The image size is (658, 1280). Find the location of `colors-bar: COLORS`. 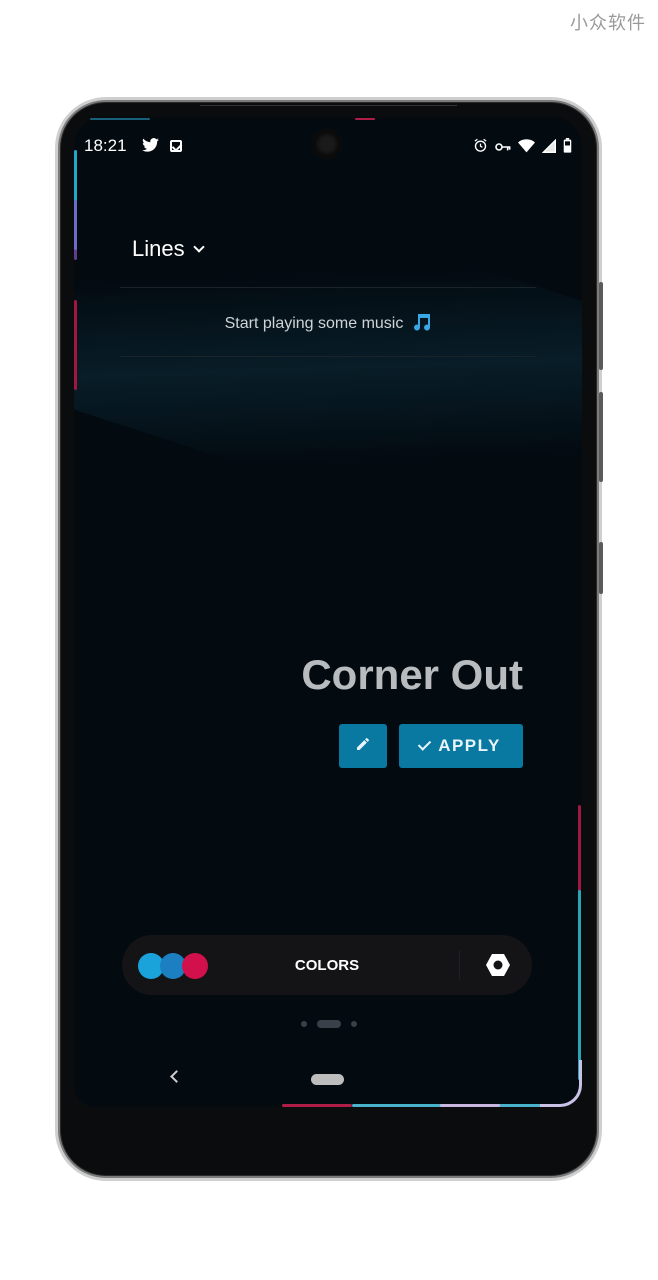

colors-bar: COLORS is located at coordinates (327, 965).